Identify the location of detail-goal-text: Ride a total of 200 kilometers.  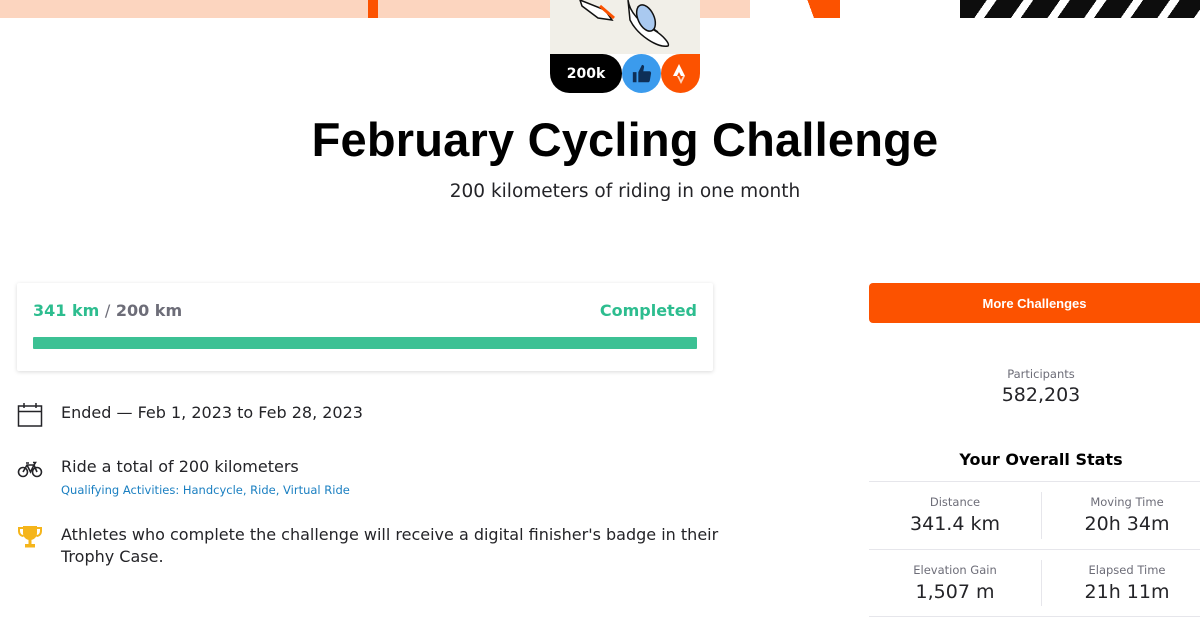
(180, 466).